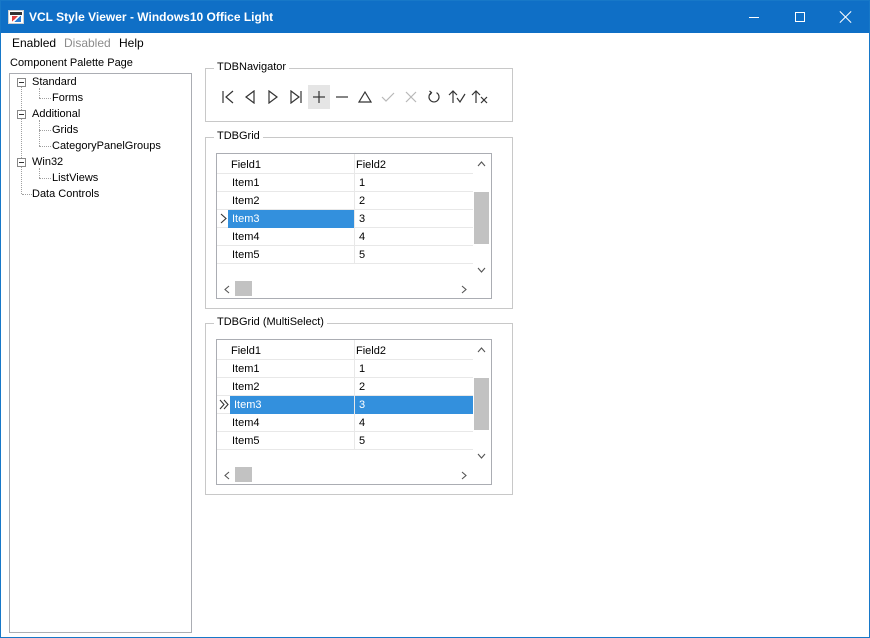 This screenshot has width=870, height=638. What do you see at coordinates (291, 183) in the screenshot?
I see `grid1-cell: Item1` at bounding box center [291, 183].